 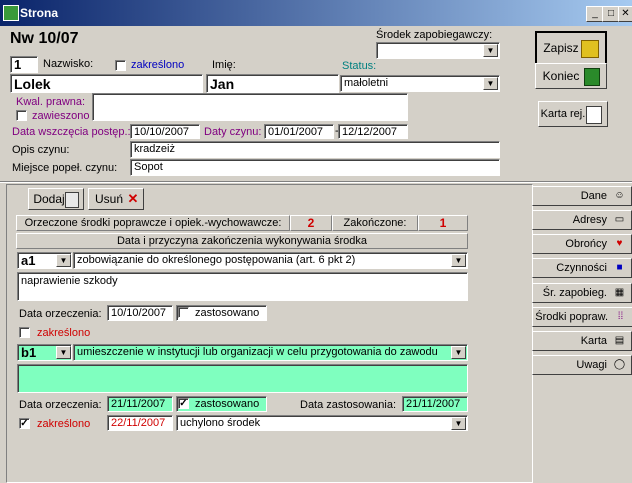 I want to click on speech-bubble-icon: ◯, so click(x=619, y=364).